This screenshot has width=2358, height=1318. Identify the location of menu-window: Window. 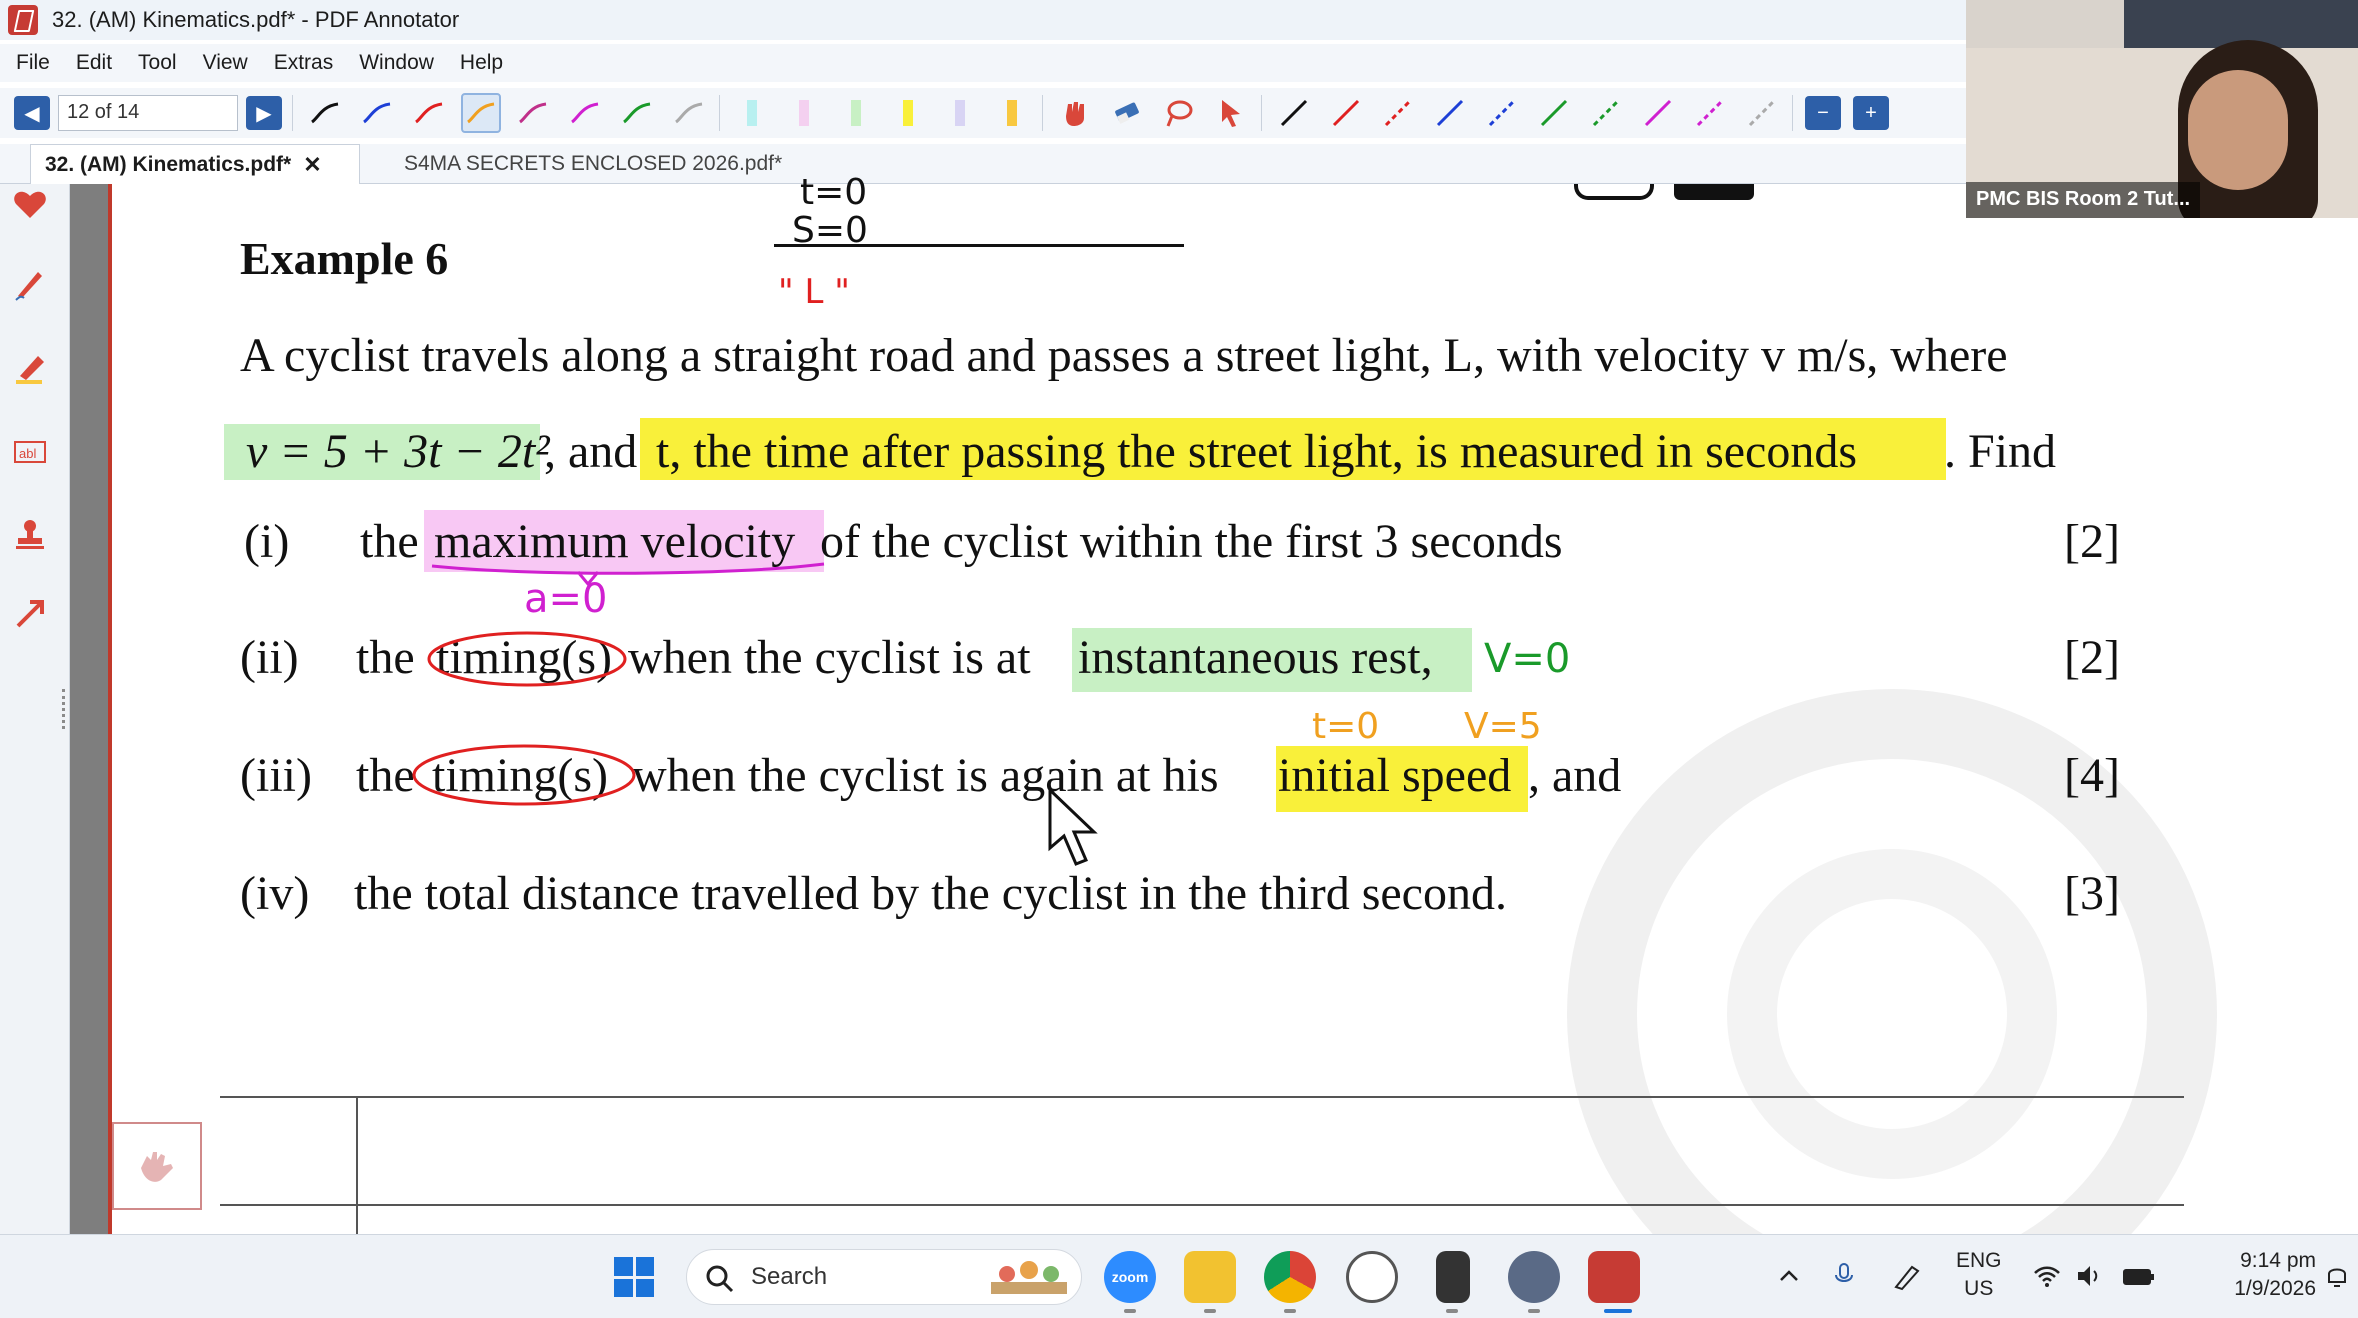
(396, 63).